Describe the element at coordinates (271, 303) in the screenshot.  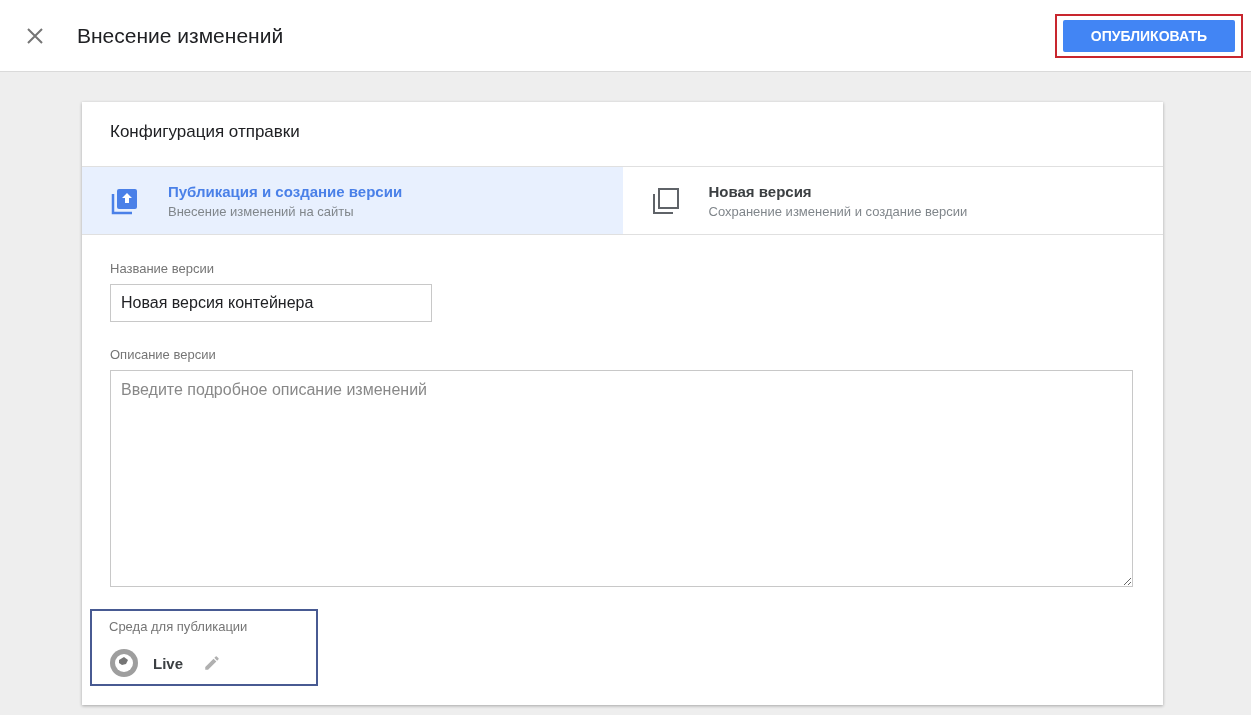
I see `input-field: Новая версия контейнера` at that location.